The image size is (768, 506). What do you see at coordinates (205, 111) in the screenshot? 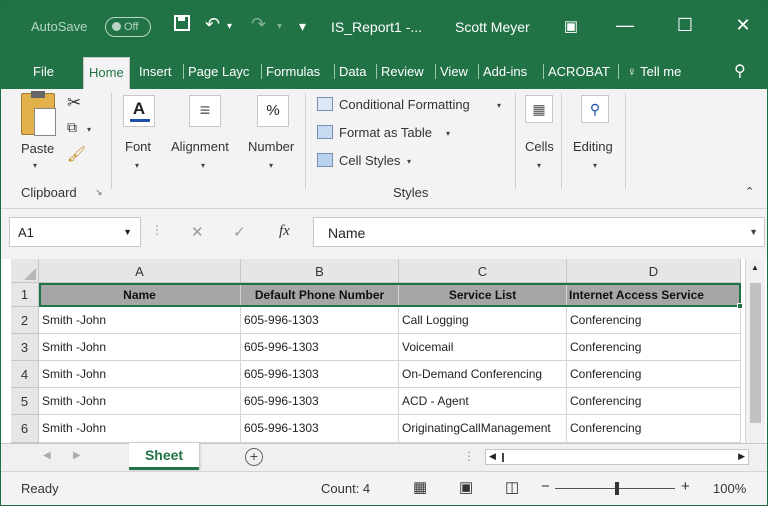
I see `alignment-icon: ≡` at bounding box center [205, 111].